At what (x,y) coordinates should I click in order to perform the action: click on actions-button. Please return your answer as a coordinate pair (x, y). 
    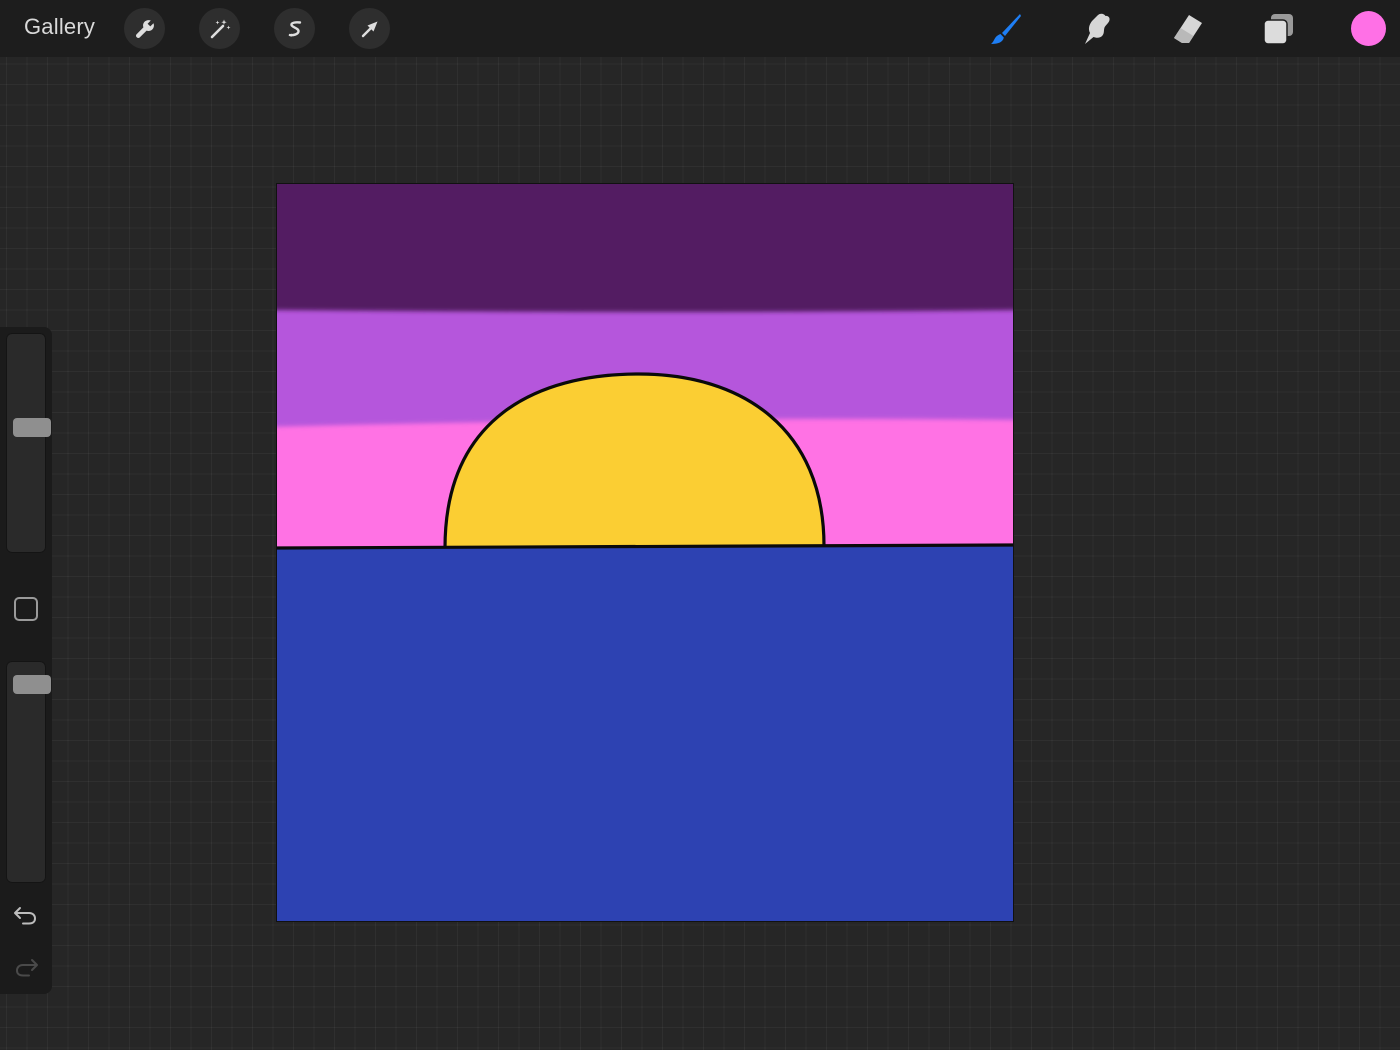
    Looking at the image, I should click on (144, 28).